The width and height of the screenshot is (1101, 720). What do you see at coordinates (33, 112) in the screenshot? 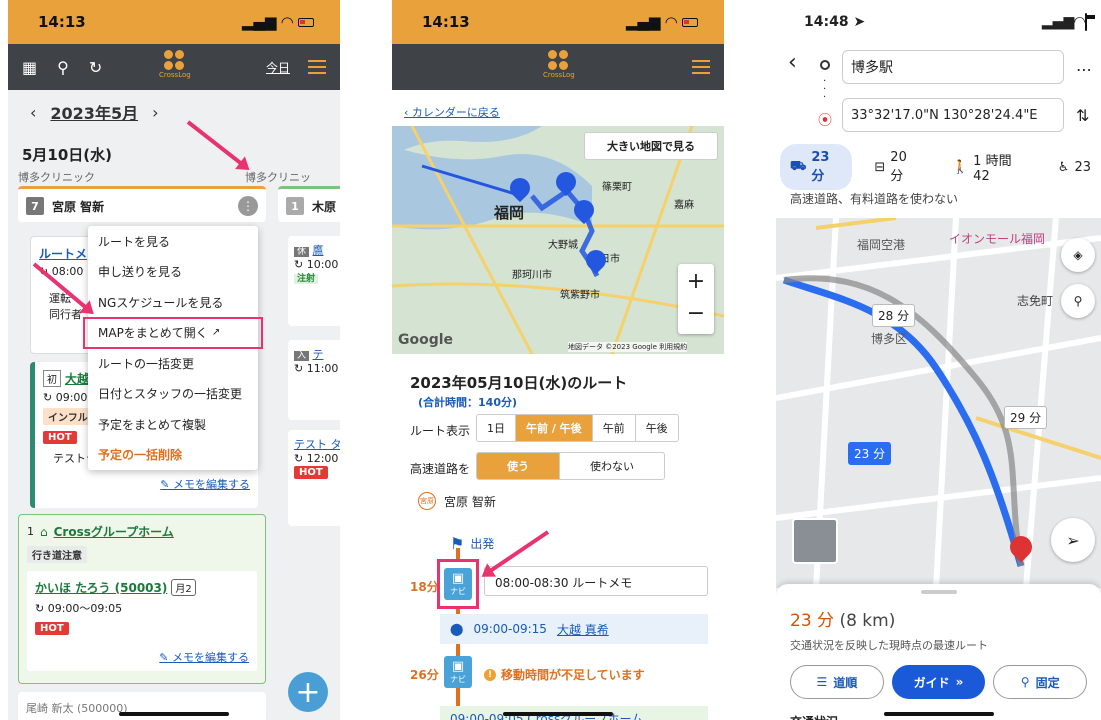
I see `prev-month-icon: ‹` at bounding box center [33, 112].